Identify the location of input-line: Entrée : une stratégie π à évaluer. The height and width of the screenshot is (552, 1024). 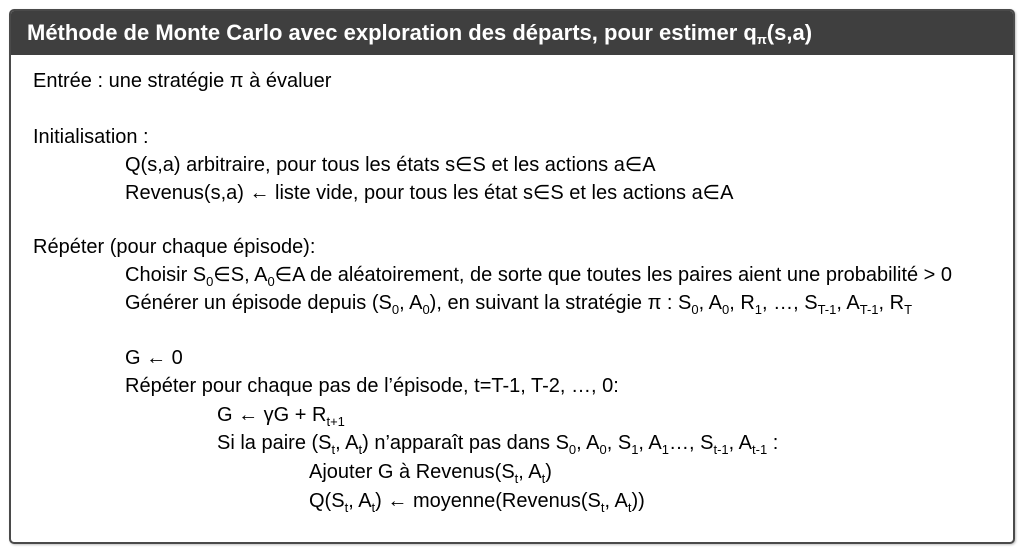
(182, 81).